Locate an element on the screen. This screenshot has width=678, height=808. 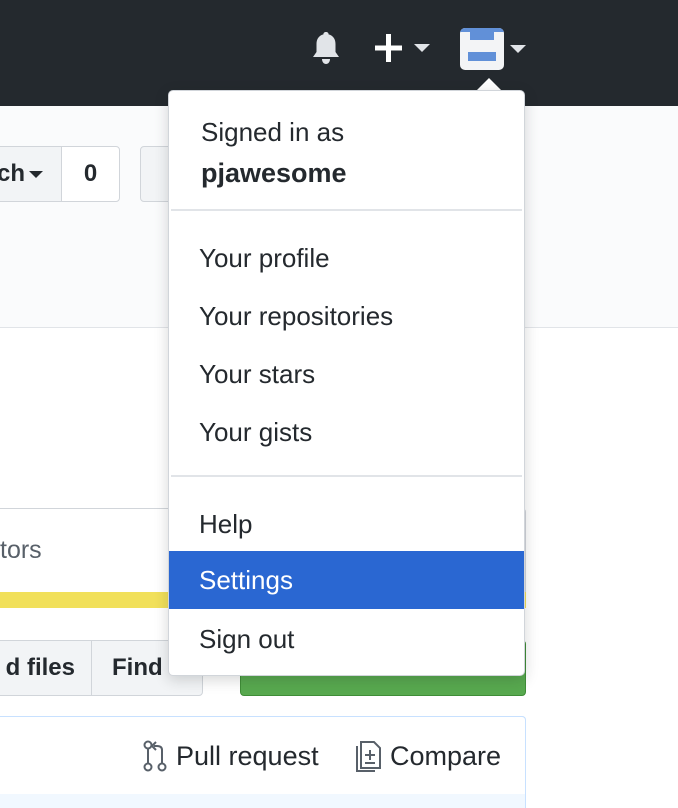
menu-item-your-stars: Your stars is located at coordinates (346, 374).